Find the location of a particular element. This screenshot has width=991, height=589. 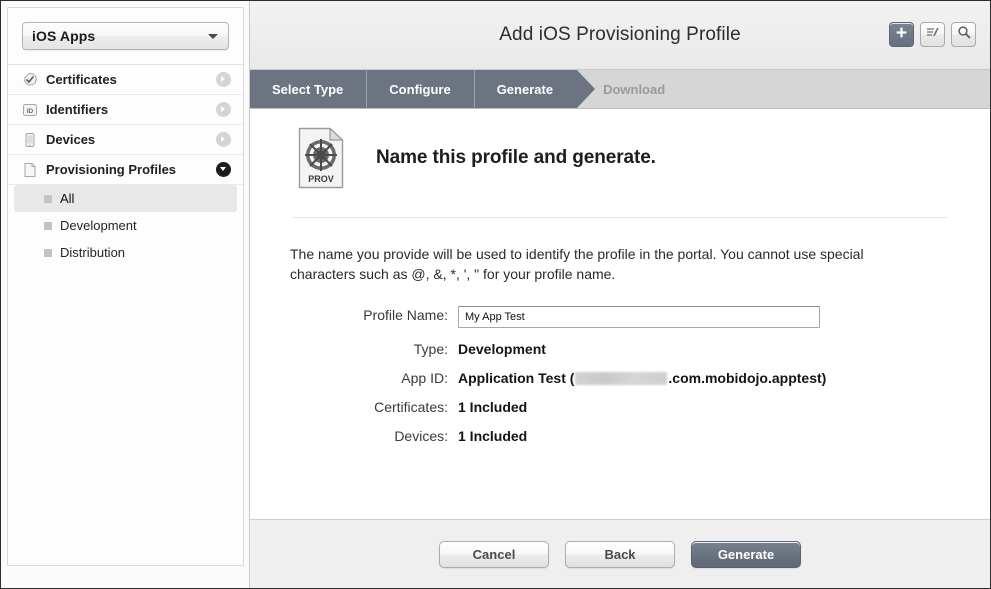

profile-name-label: Profile Name: is located at coordinates (405, 315).